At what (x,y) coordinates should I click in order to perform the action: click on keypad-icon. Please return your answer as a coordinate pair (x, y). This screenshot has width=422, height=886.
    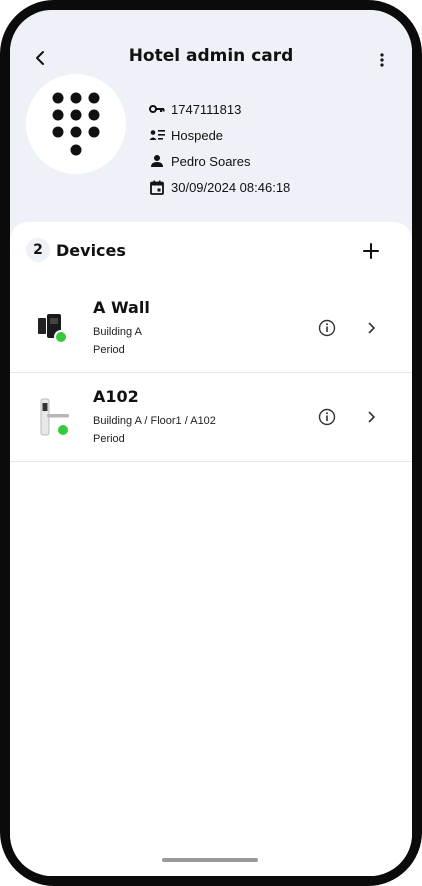
    Looking at the image, I should click on (76, 124).